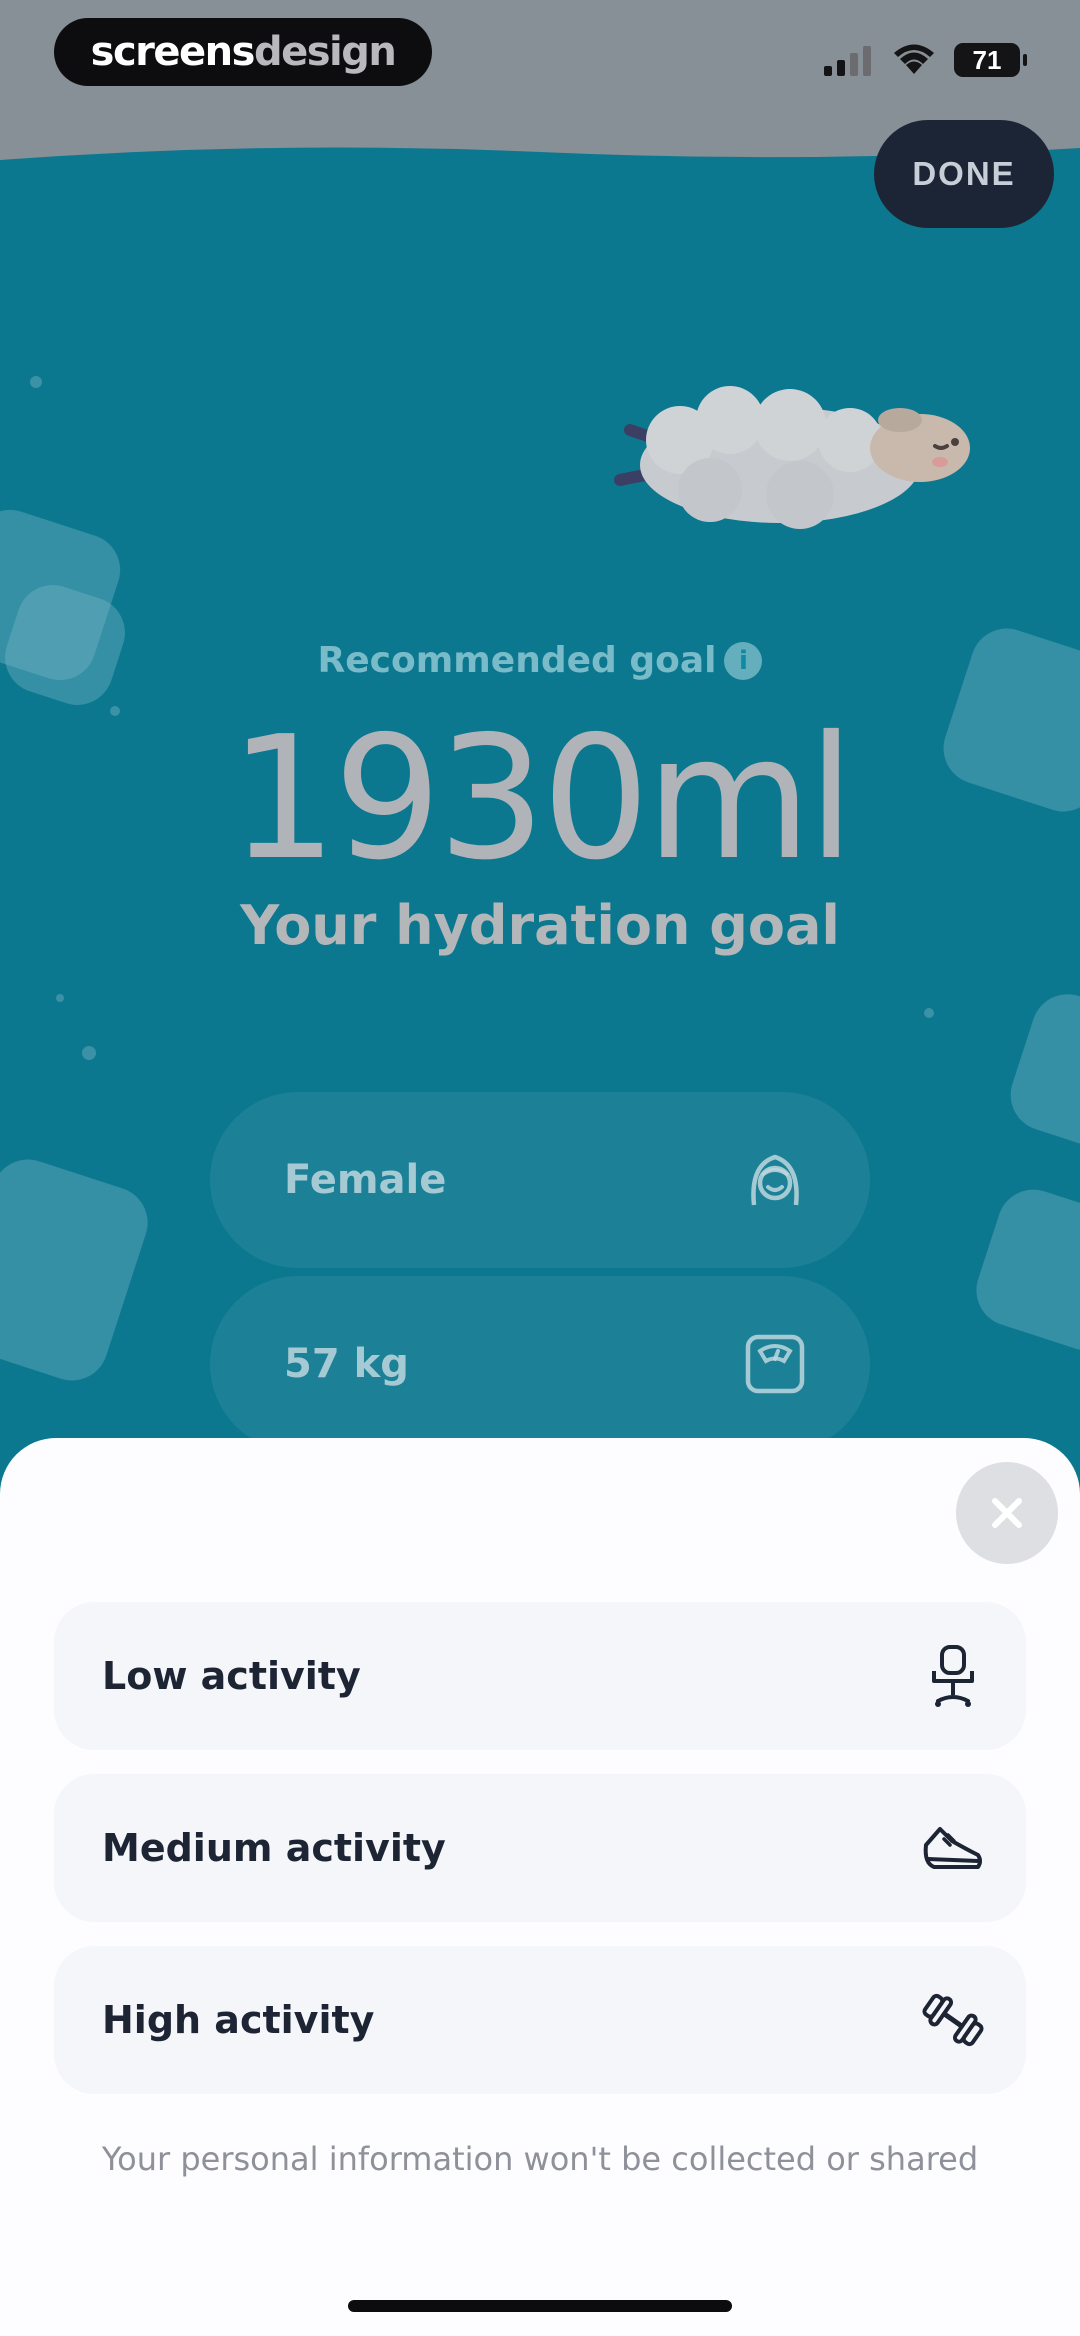 The image size is (1080, 2336). Describe the element at coordinates (953, 2020) in the screenshot. I see `dumbbell-icon` at that location.